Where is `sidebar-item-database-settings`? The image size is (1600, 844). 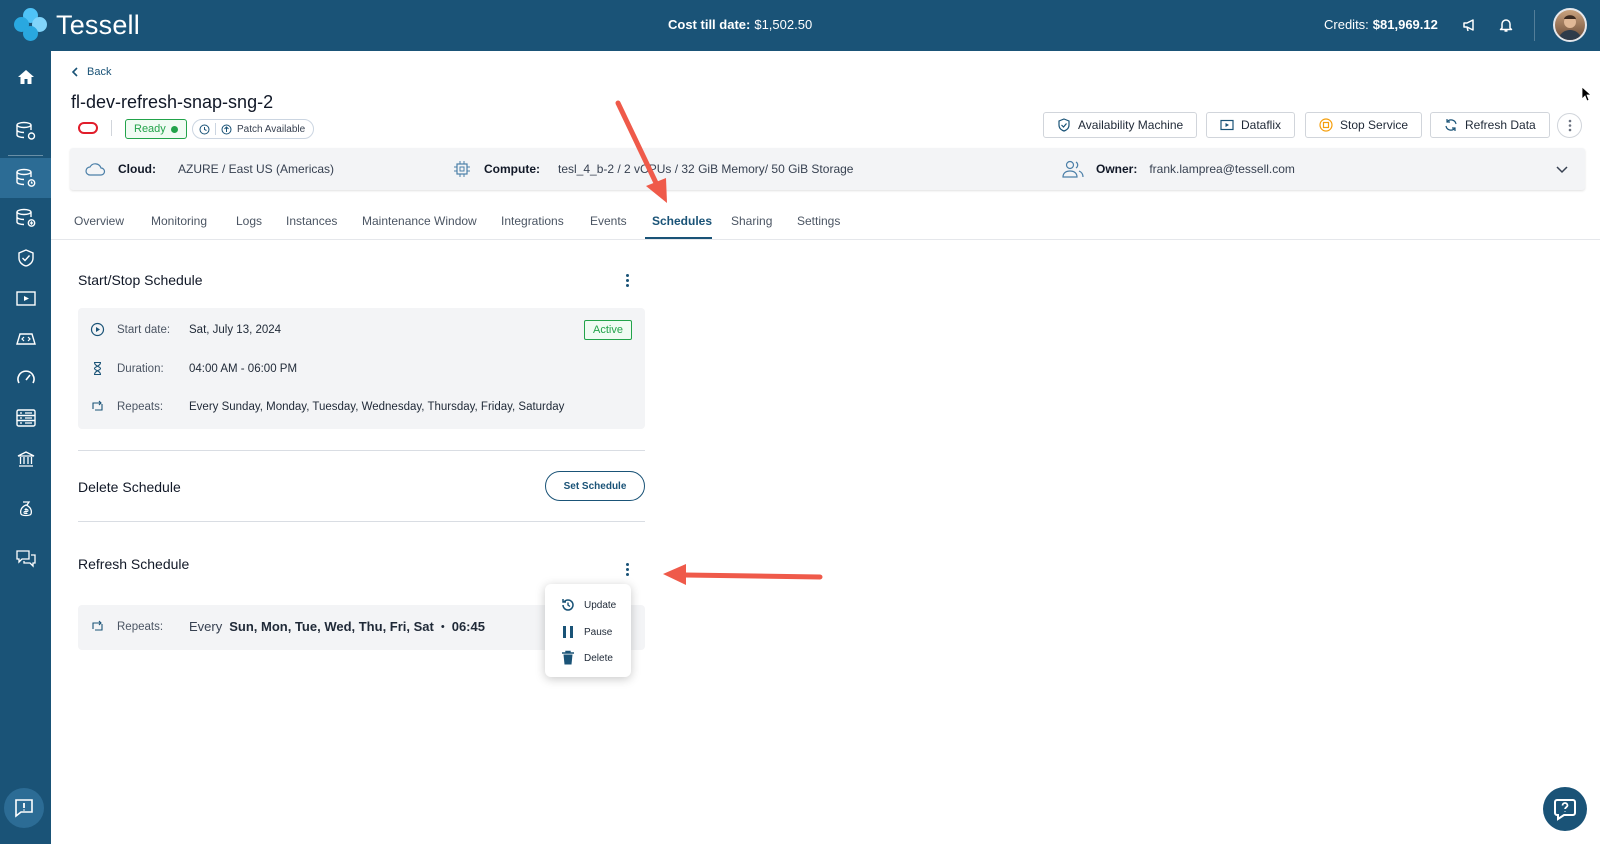
sidebar-item-database-settings is located at coordinates (25, 131).